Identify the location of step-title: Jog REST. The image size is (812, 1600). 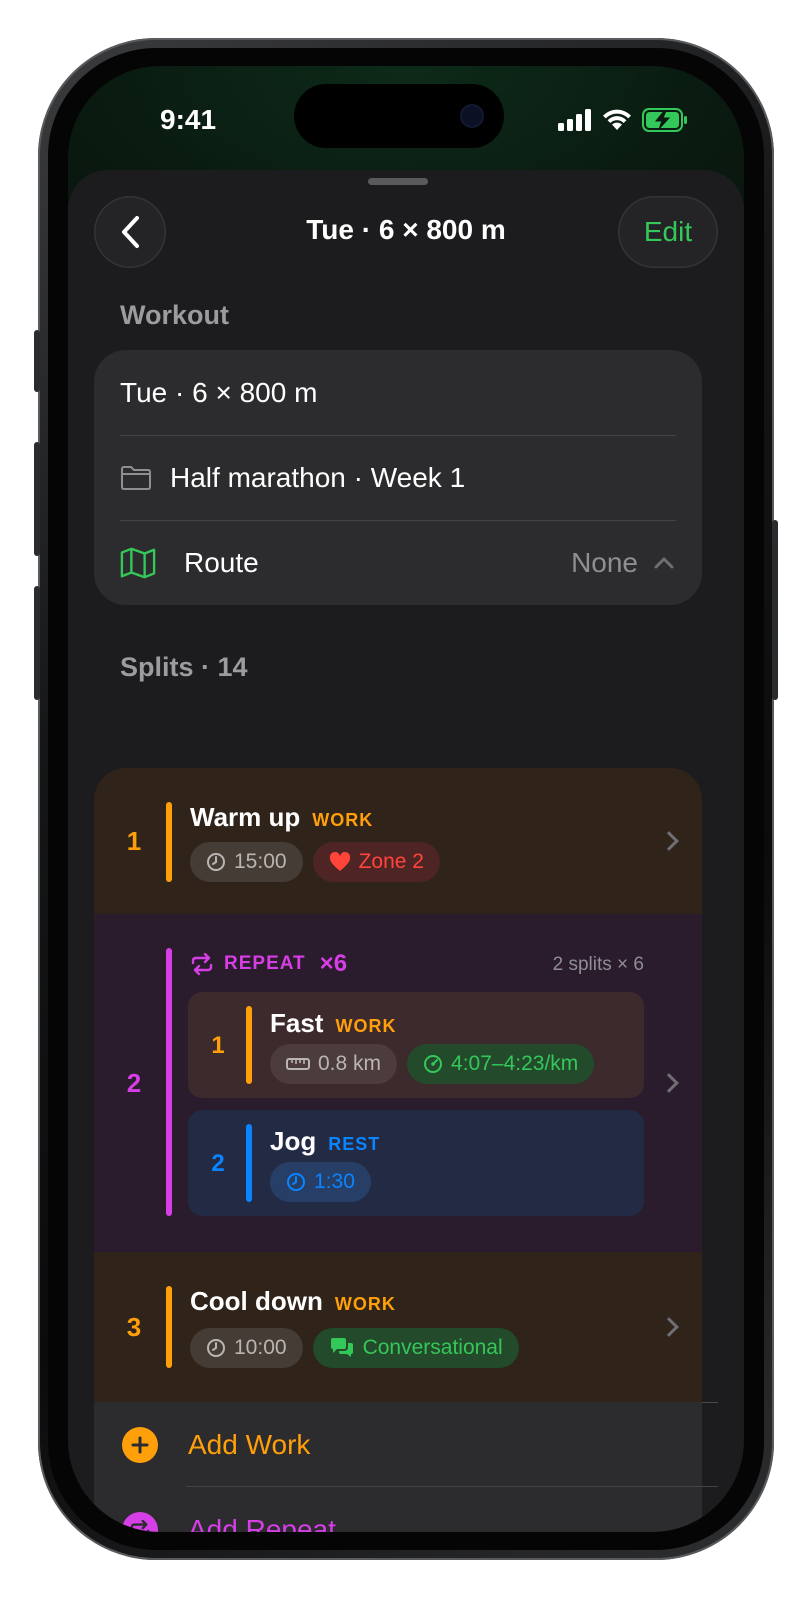
(325, 1141).